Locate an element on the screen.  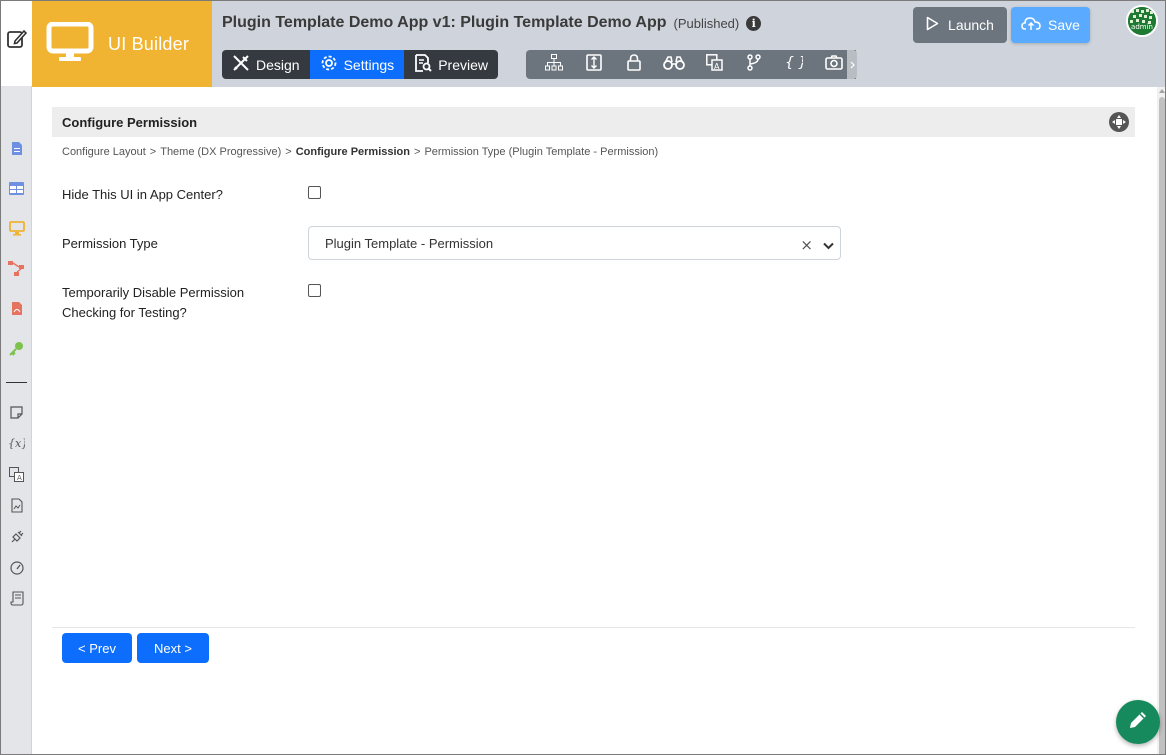
hide-ui-checkbox is located at coordinates (314, 192).